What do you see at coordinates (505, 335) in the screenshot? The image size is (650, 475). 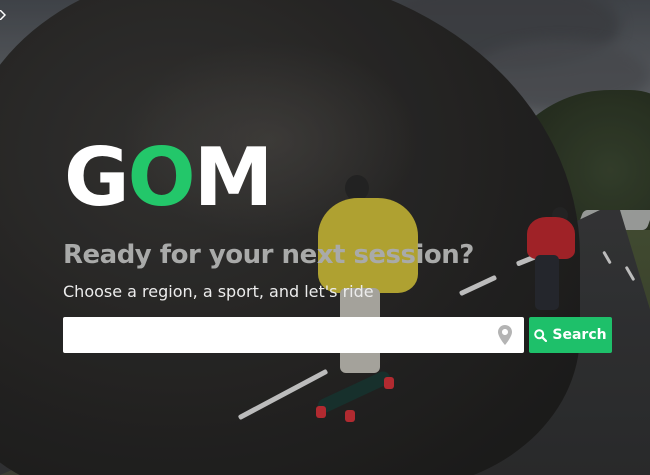 I see `map-pin-icon` at bounding box center [505, 335].